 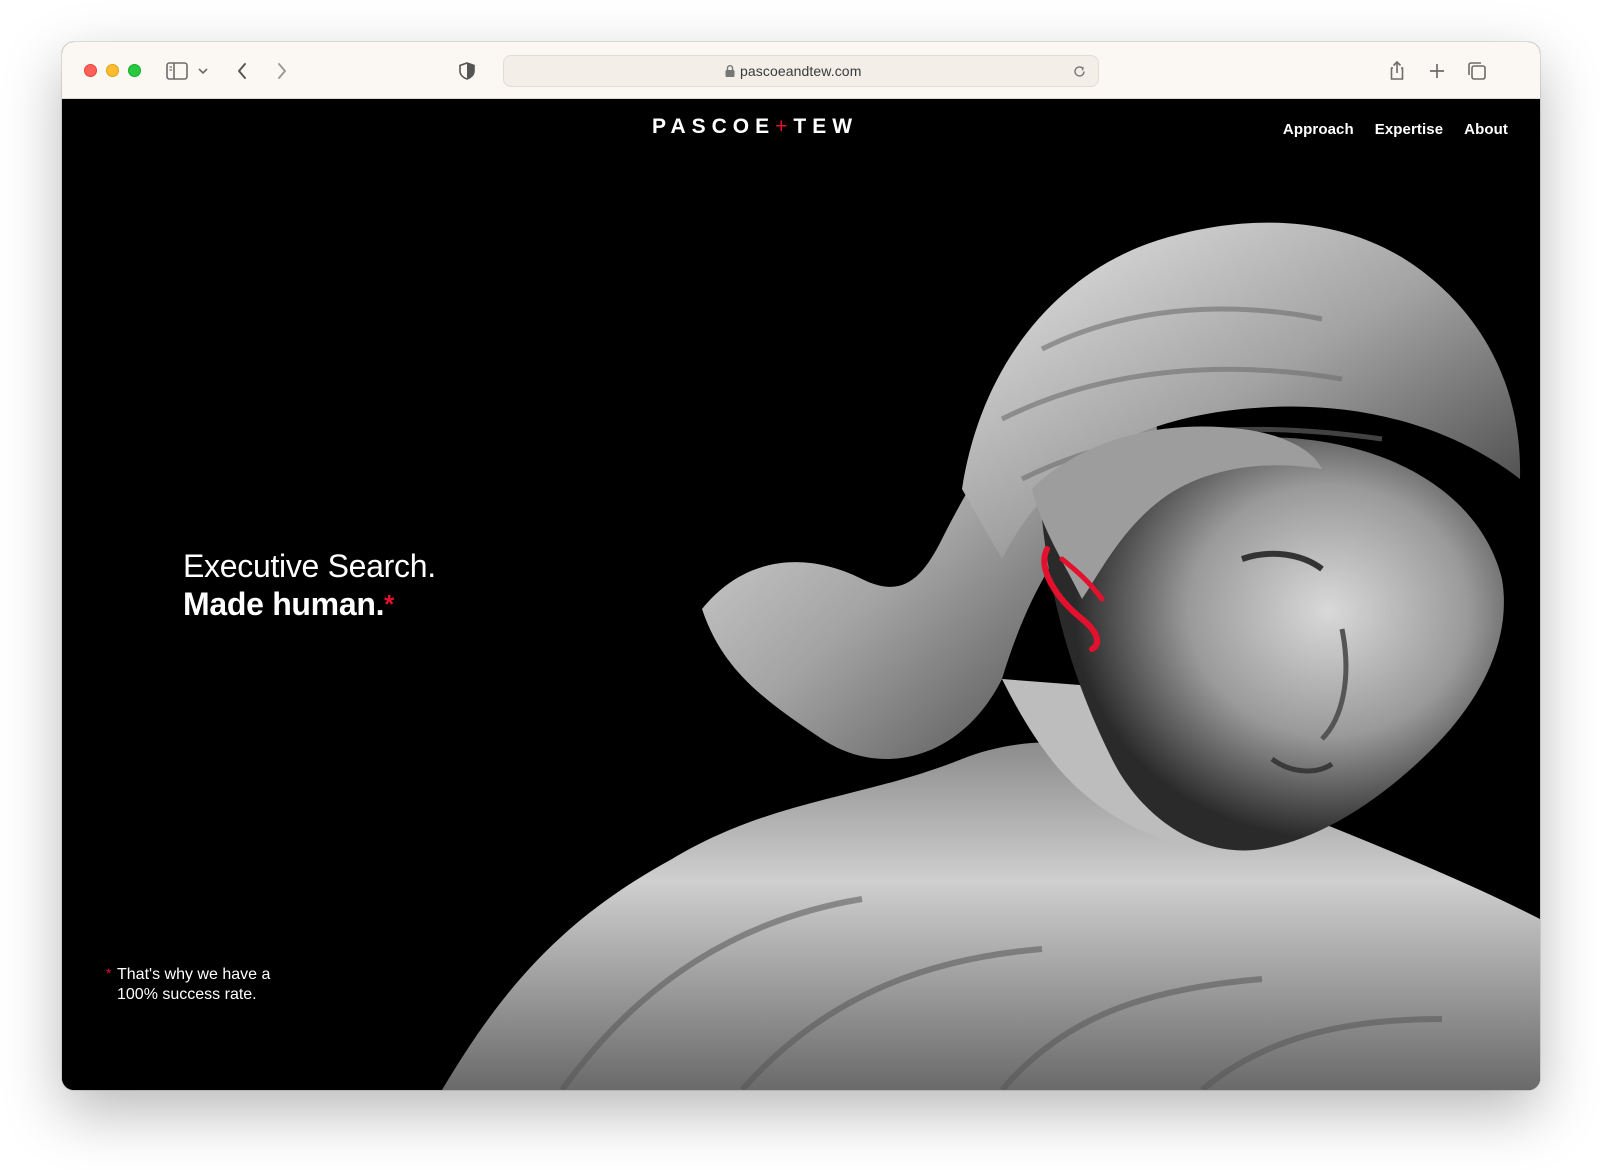 What do you see at coordinates (112, 70) in the screenshot?
I see `minimize-window-button` at bounding box center [112, 70].